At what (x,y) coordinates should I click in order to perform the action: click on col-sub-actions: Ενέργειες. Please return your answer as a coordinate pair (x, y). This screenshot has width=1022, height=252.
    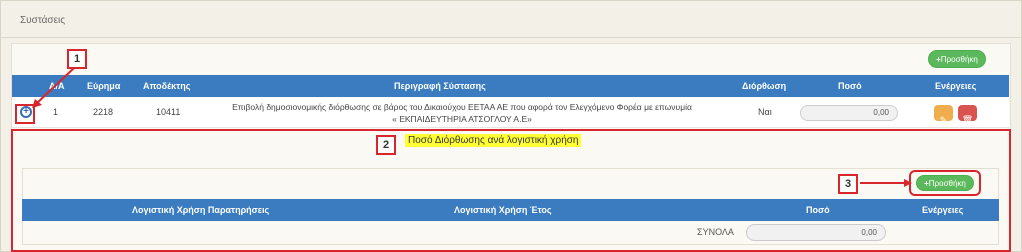
    Looking at the image, I should click on (943, 210).